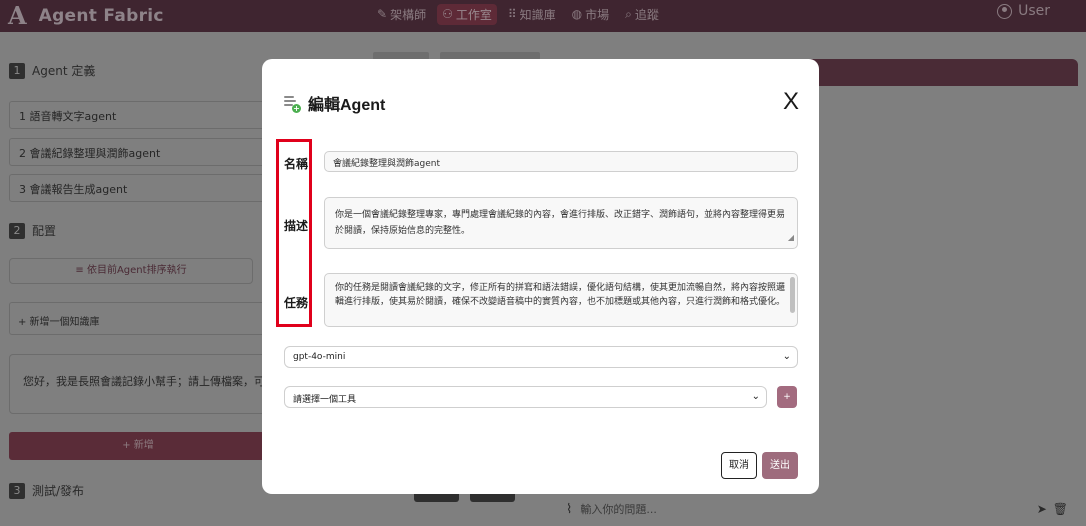 The width and height of the screenshot is (1086, 526). Describe the element at coordinates (138, 115) in the screenshot. I see `agent-list-item: 1 語音轉文字agent` at that location.